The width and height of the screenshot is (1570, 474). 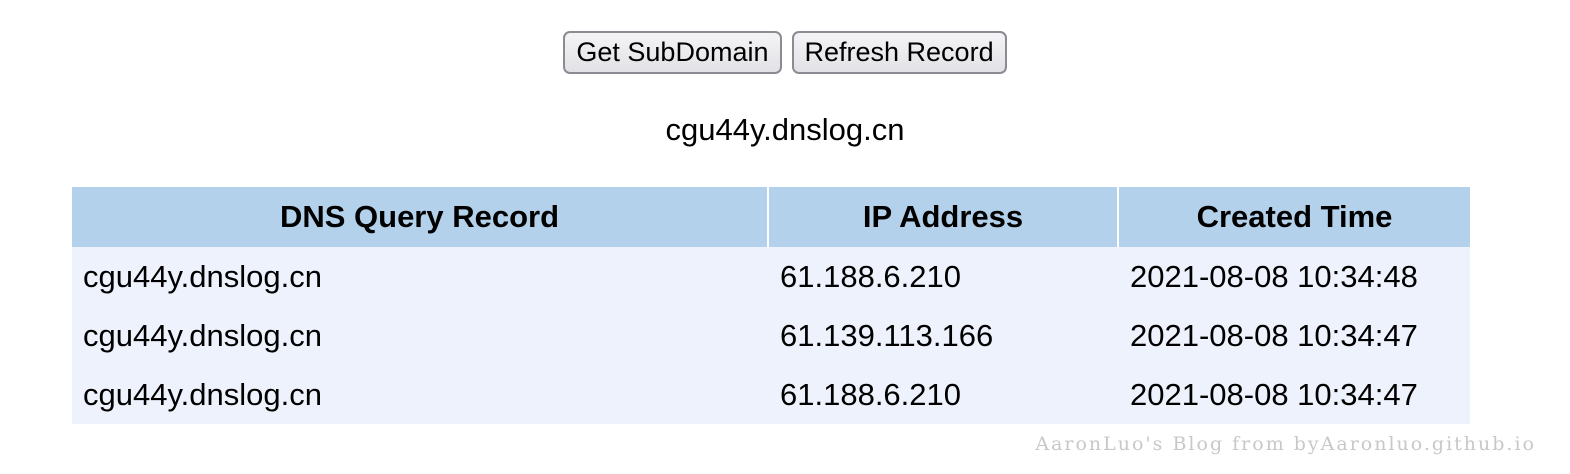 I want to click on table-header-row: DNS Query Record IP Address Created Time, so click(x=771, y=216).